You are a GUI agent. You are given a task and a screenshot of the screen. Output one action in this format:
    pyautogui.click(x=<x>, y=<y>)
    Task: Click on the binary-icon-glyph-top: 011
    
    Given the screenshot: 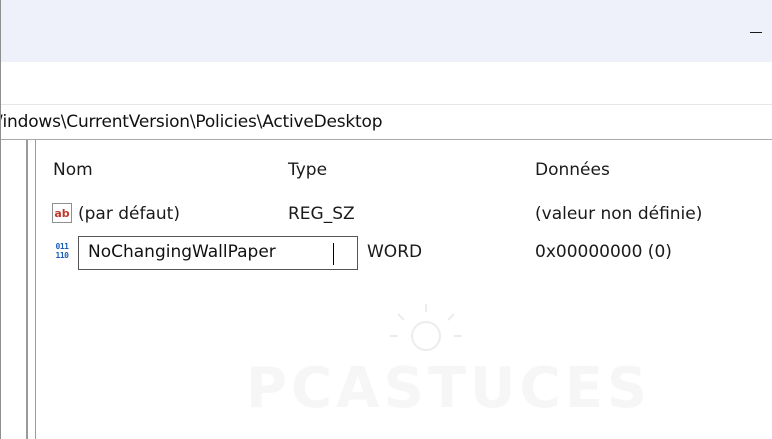 What is the action you would take?
    pyautogui.click(x=62, y=246)
    